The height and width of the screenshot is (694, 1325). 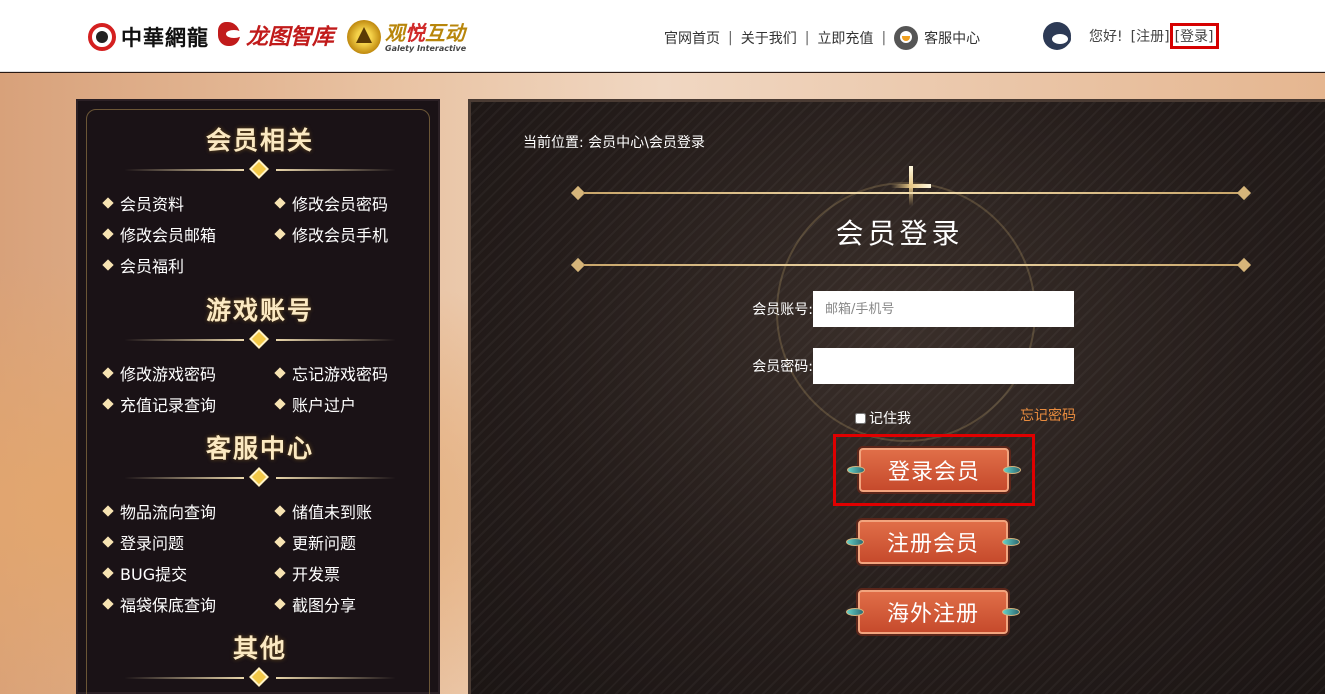 What do you see at coordinates (1048, 415) in the screenshot?
I see `forgot-password-link: 忘记密码` at bounding box center [1048, 415].